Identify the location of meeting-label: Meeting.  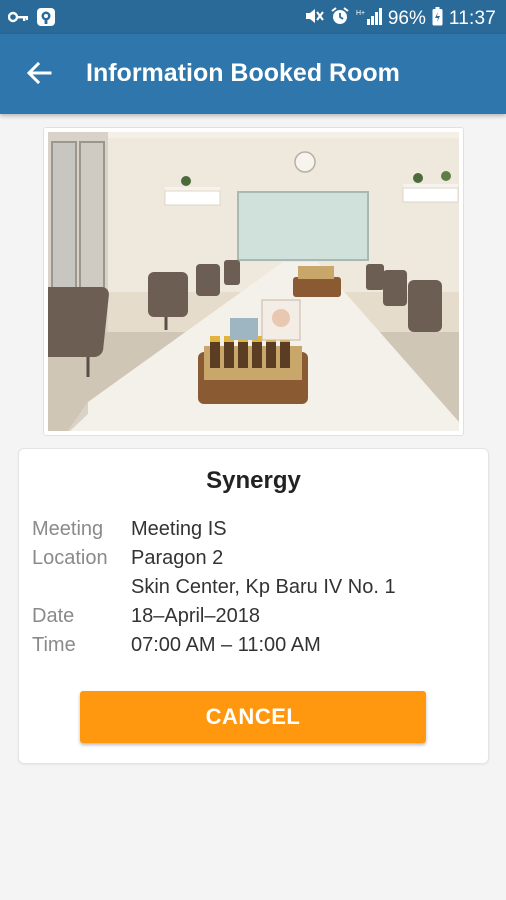
(68, 529).